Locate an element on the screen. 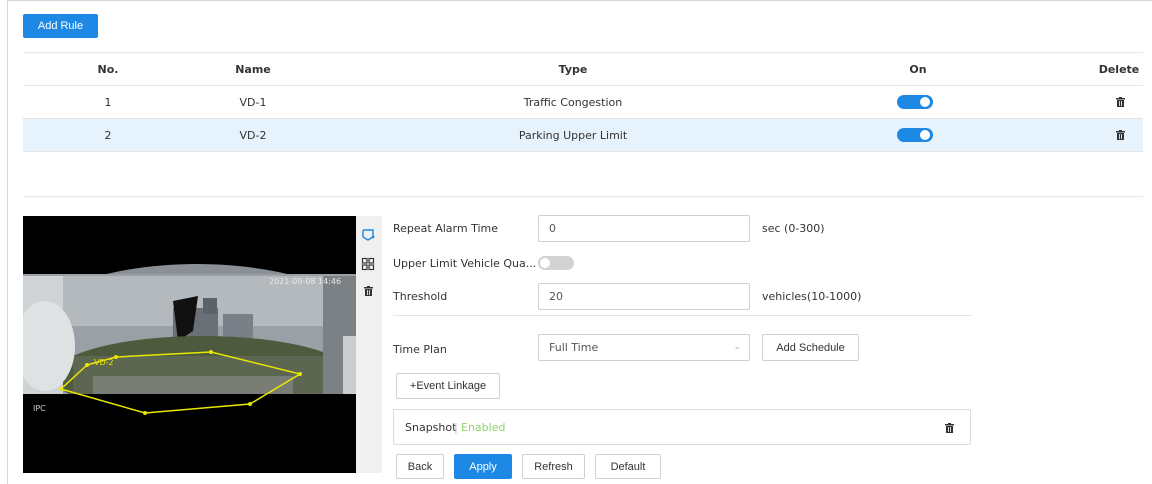  event-linkage-button: +Event Linkage is located at coordinates (448, 386).